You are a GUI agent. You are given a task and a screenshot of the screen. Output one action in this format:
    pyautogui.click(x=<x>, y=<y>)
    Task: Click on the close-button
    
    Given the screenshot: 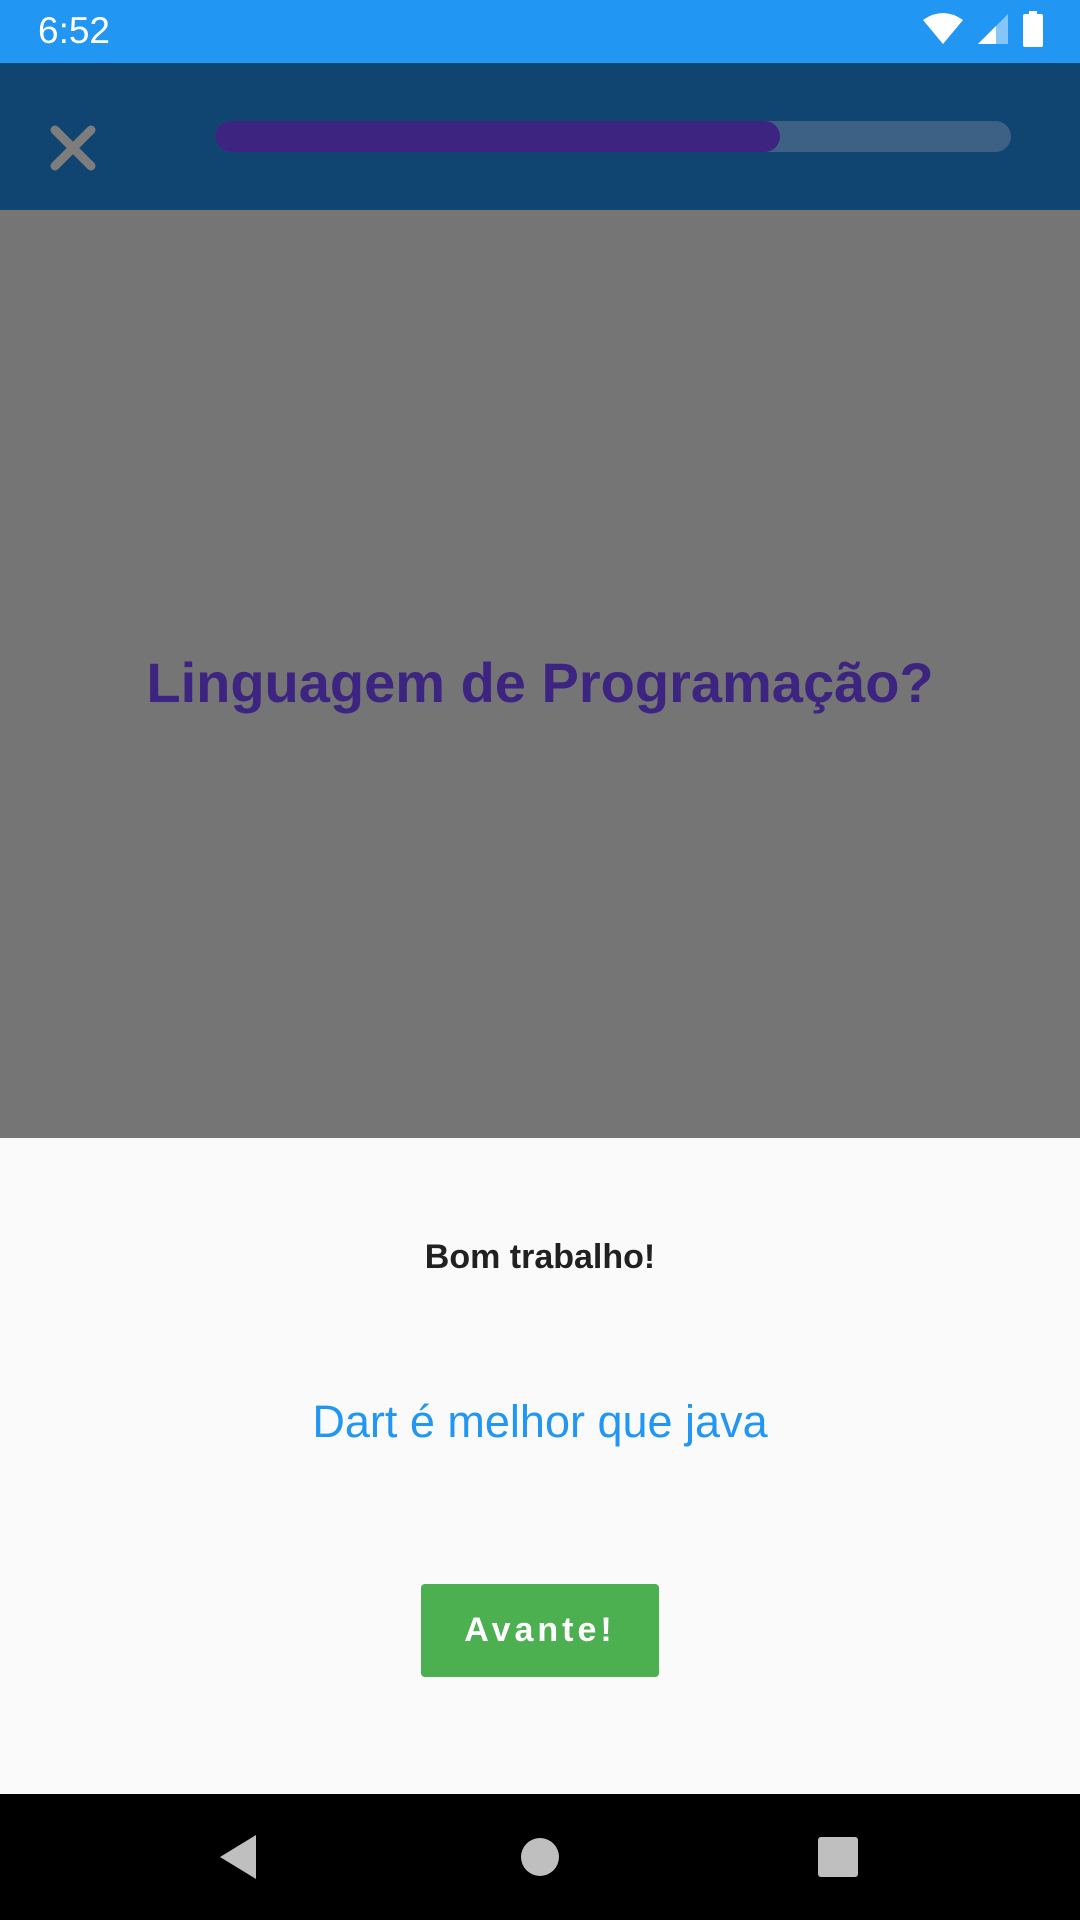 What is the action you would take?
    pyautogui.click(x=73, y=148)
    